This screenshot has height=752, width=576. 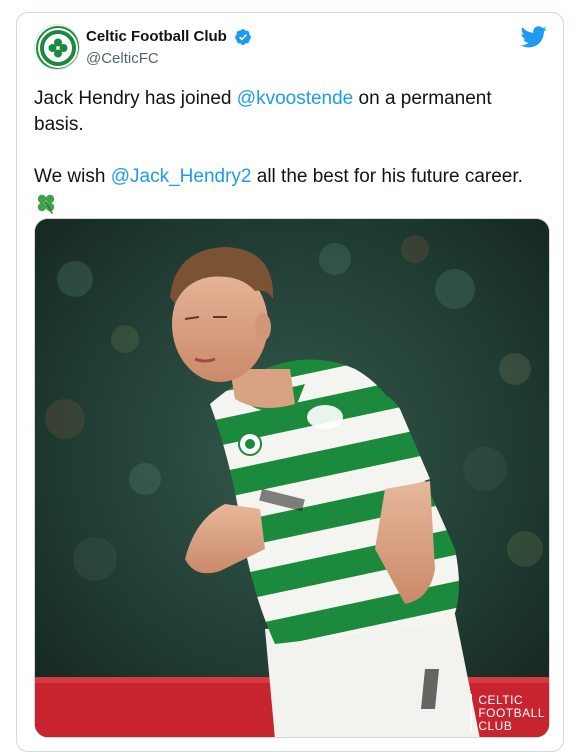 What do you see at coordinates (387, 176) in the screenshot?
I see `text-segment: all the best for his future career.` at bounding box center [387, 176].